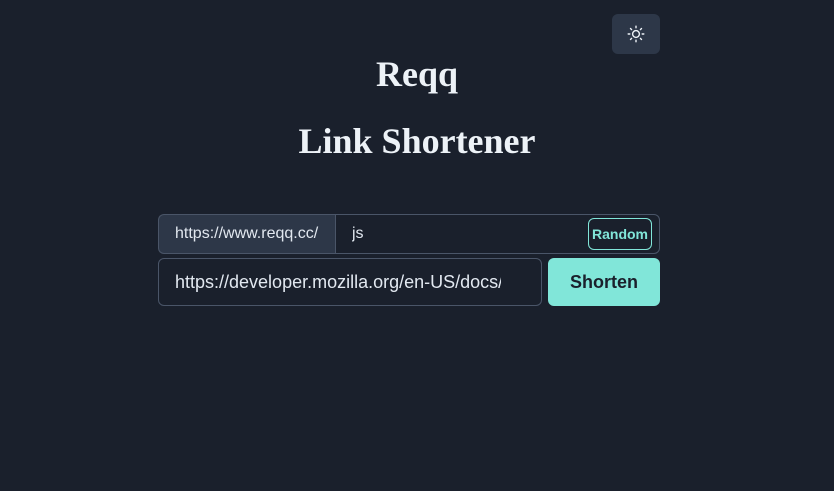 The image size is (834, 491). What do you see at coordinates (620, 234) in the screenshot?
I see `random-alias-button: Random` at bounding box center [620, 234].